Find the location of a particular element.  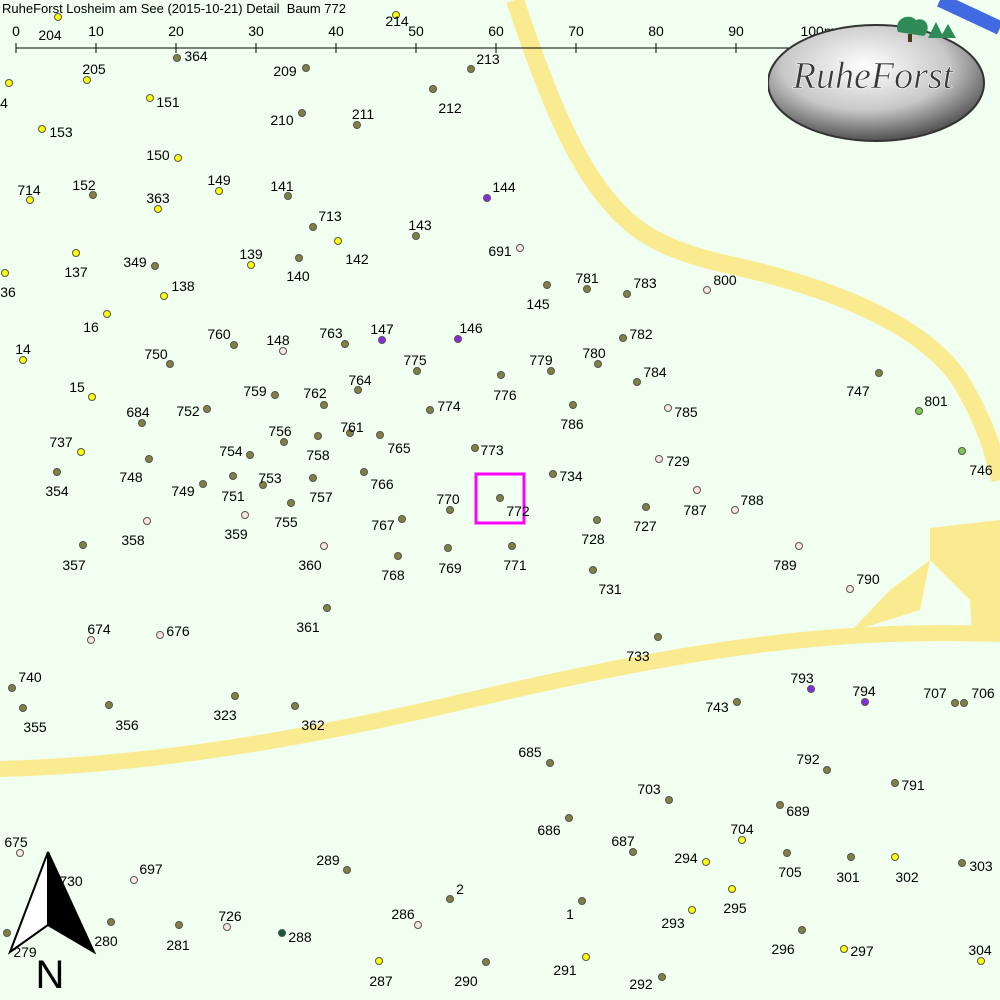

tree-marker-761: 761 is located at coordinates (352, 428).